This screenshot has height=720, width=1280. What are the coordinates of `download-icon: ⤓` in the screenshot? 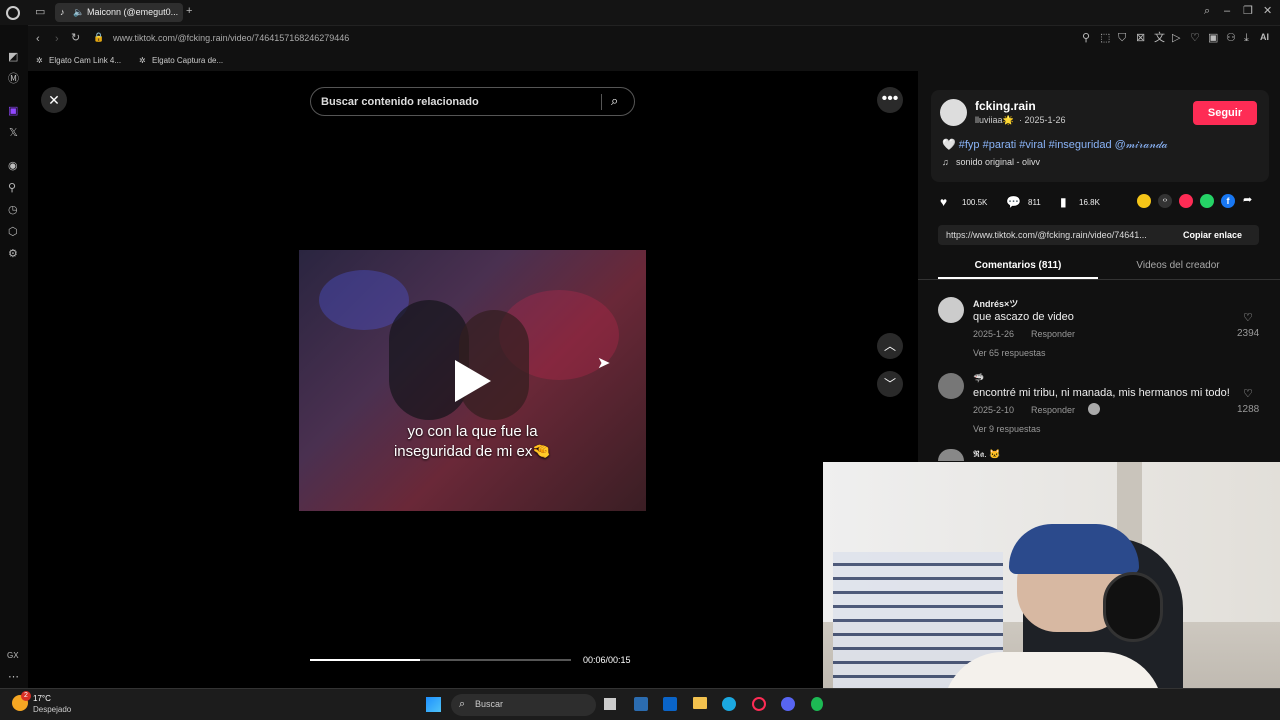 It's located at (1246, 38).